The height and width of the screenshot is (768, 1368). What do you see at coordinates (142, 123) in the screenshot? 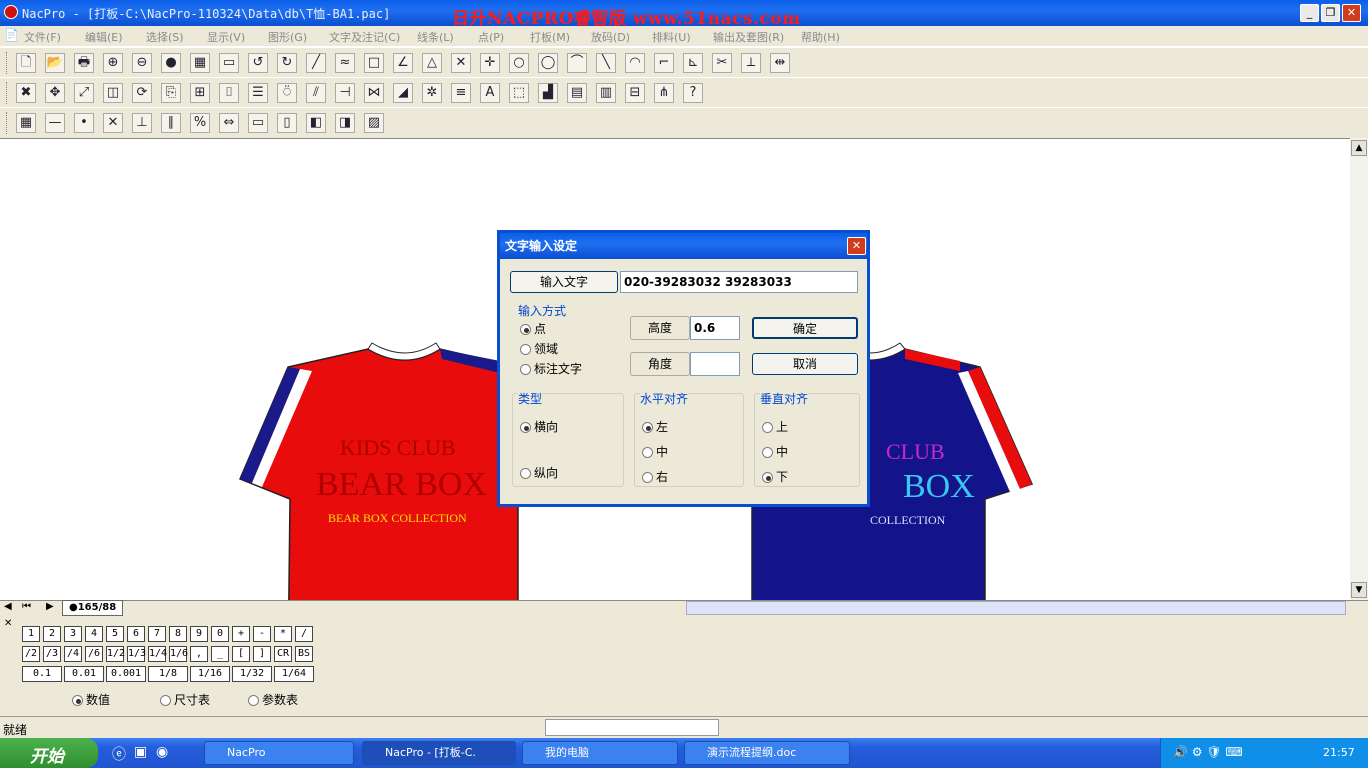
I see `perp-icon: ⊥` at bounding box center [142, 123].